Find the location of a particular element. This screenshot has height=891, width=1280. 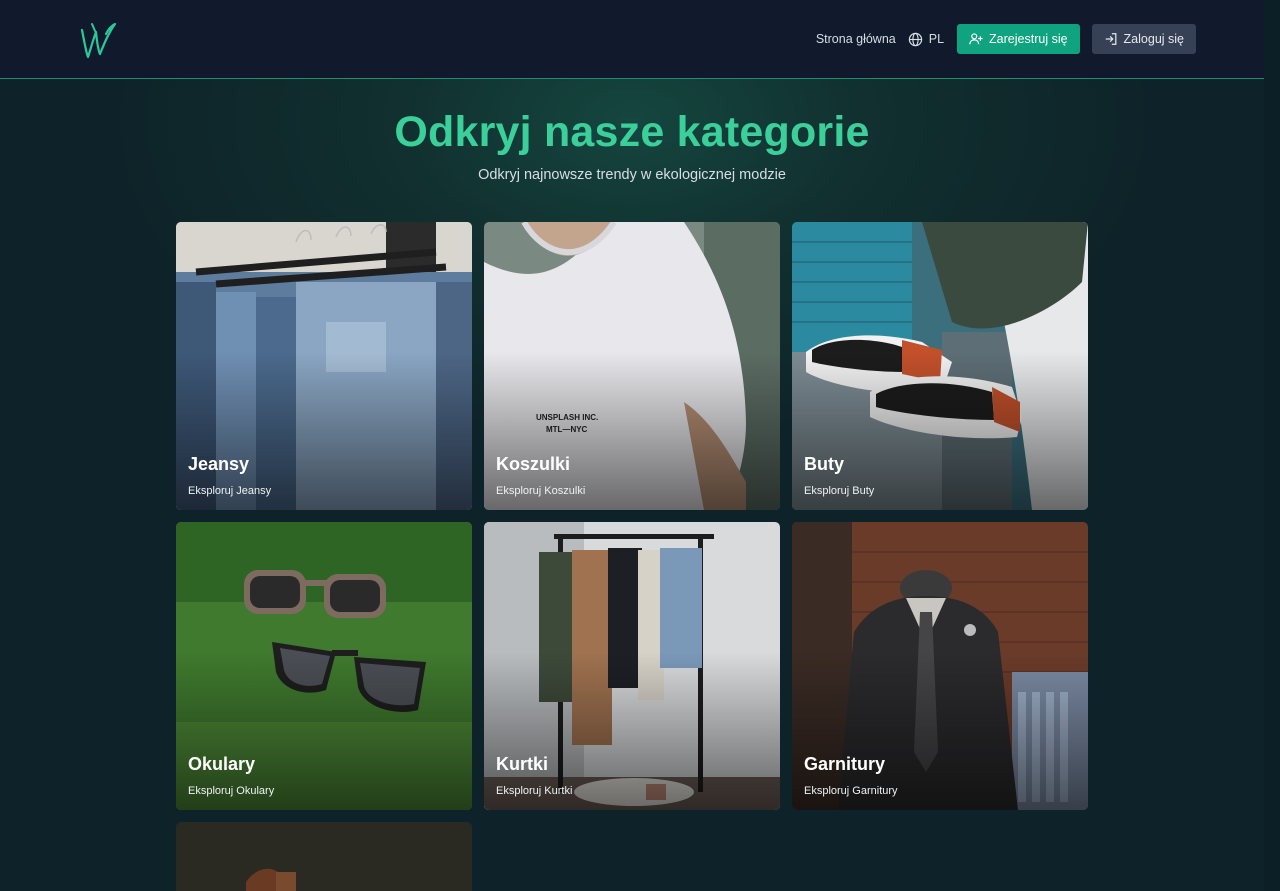

category-title: Jeansy is located at coordinates (219, 464).